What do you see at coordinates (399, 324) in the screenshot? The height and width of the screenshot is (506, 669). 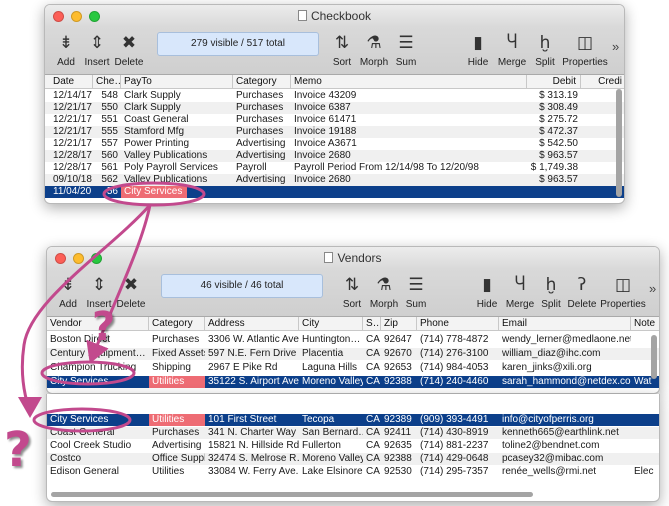 I see `column-zip: Zip` at bounding box center [399, 324].